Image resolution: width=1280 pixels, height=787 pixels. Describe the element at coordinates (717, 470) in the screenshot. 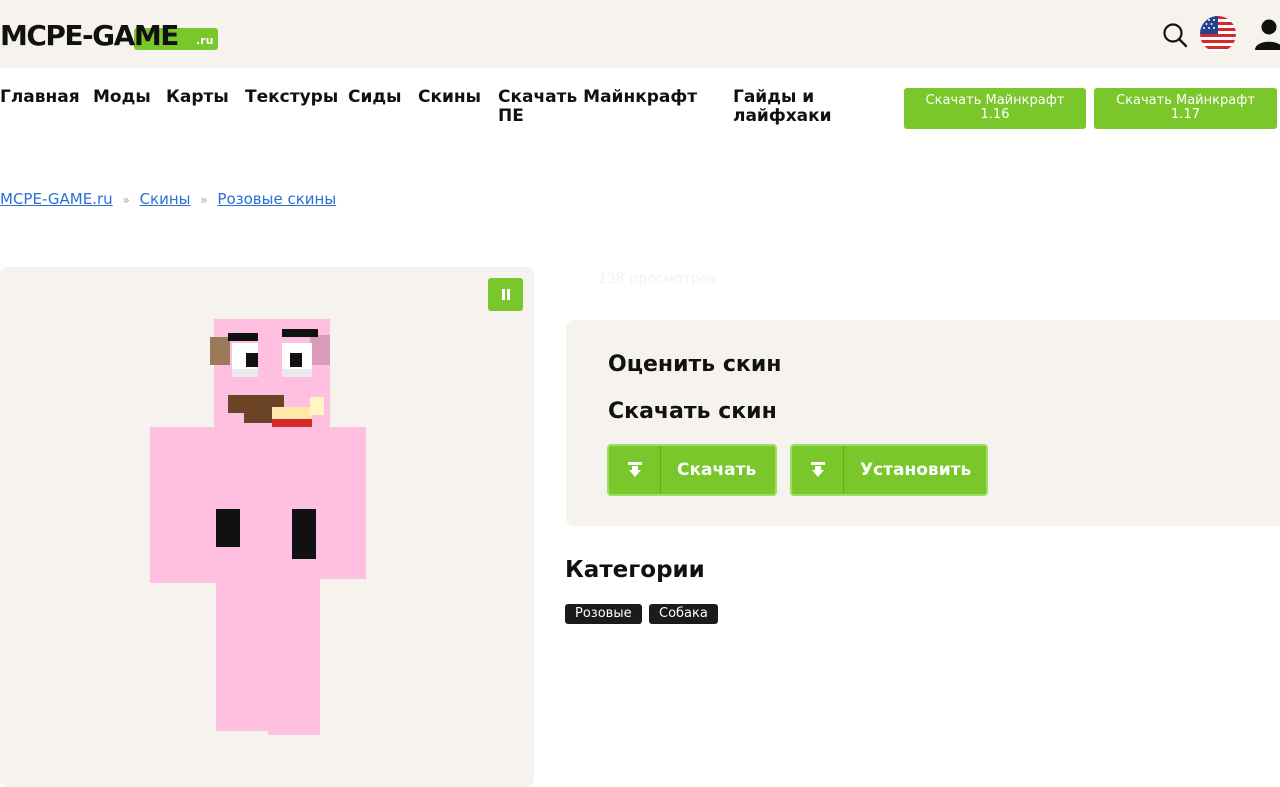

I see `download-button-label: Скачать` at that location.